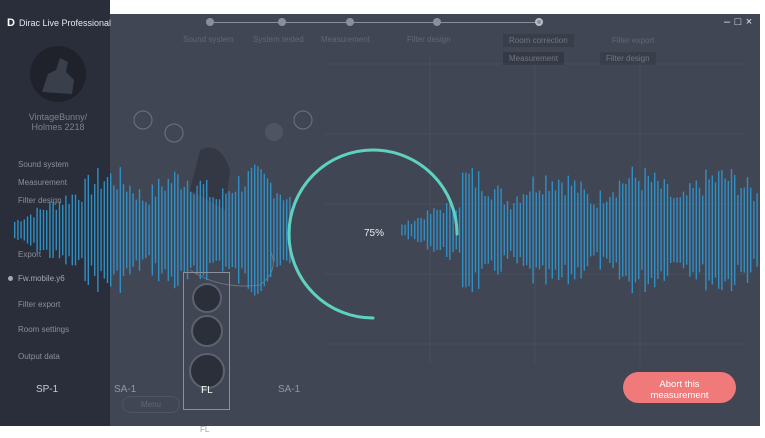  I want to click on step-label-1: Sound system, so click(208, 39).